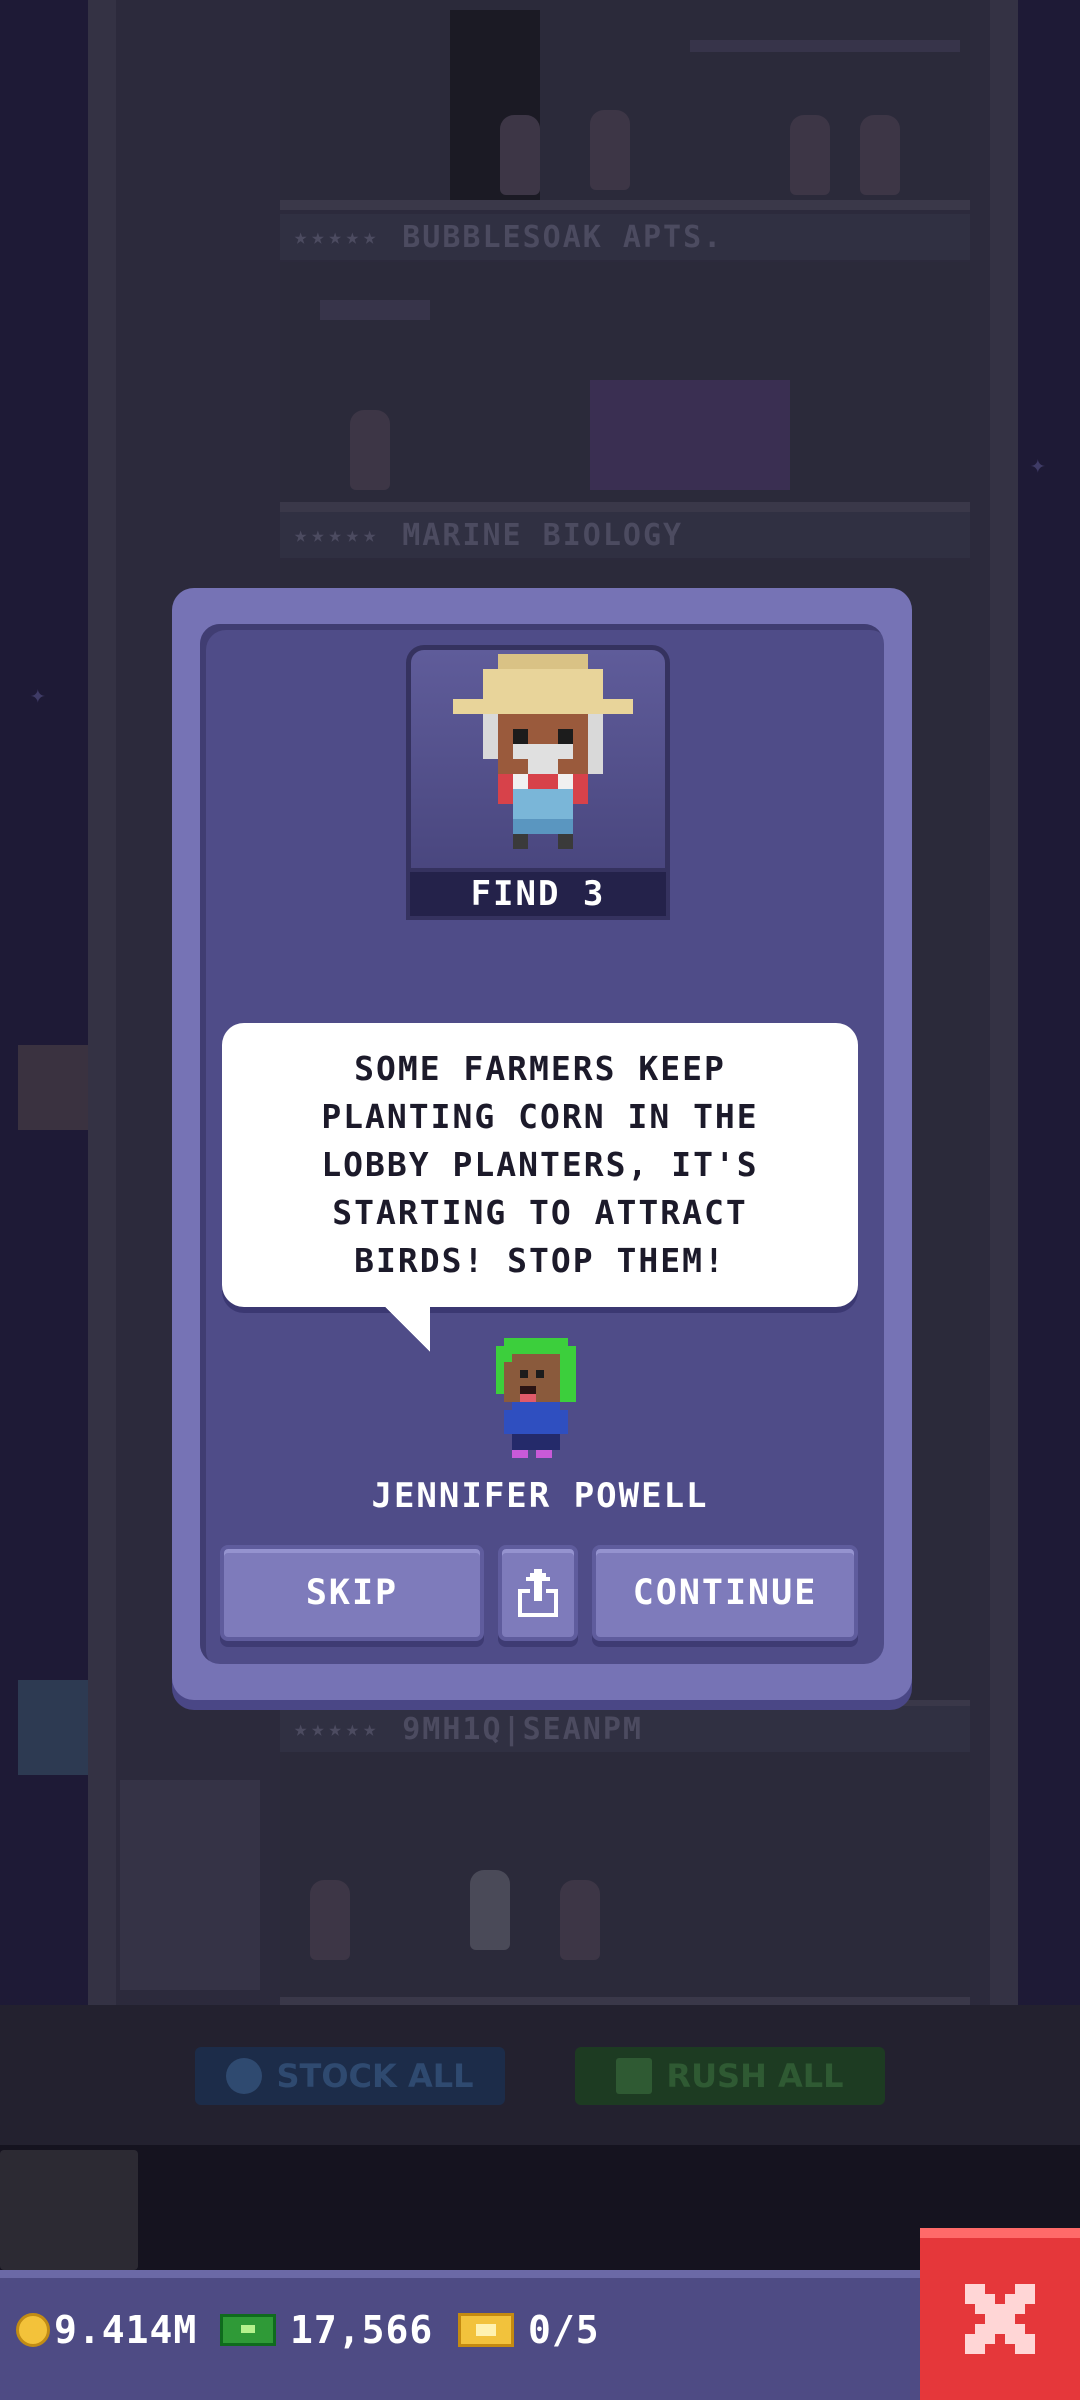  Describe the element at coordinates (536, 1398) in the screenshot. I see `npc-avatar` at that location.